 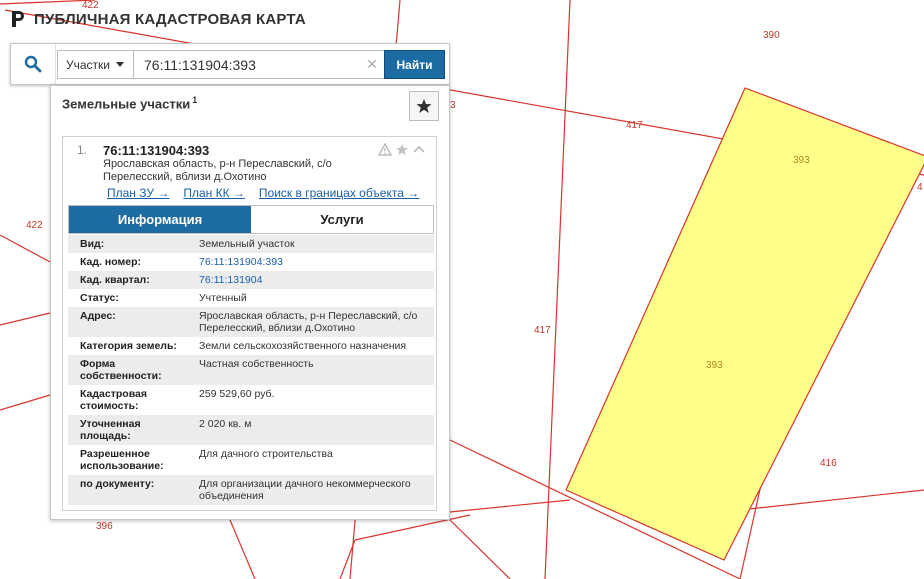 I want to click on field-label: Кадастровая стоимость:, so click(x=128, y=400).